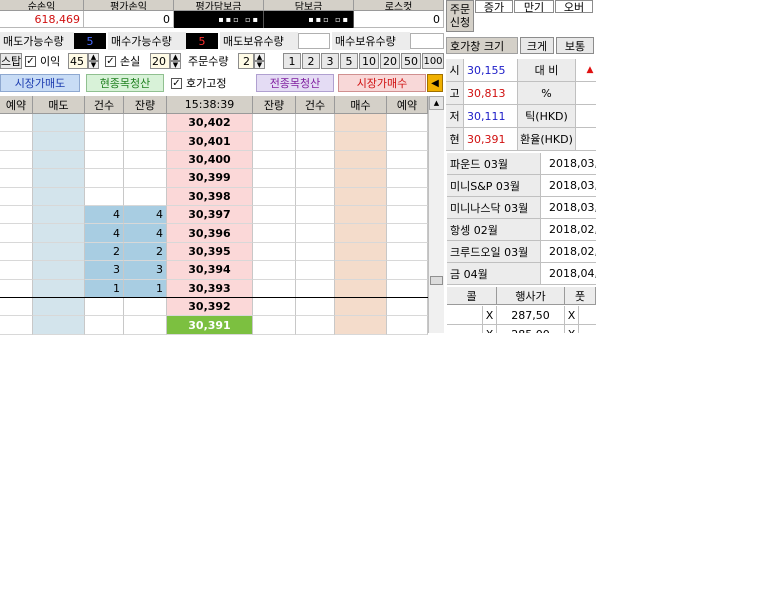  What do you see at coordinates (93, 57) in the screenshot?
I see `profit-spinner-up-icon: ▲` at bounding box center [93, 57].